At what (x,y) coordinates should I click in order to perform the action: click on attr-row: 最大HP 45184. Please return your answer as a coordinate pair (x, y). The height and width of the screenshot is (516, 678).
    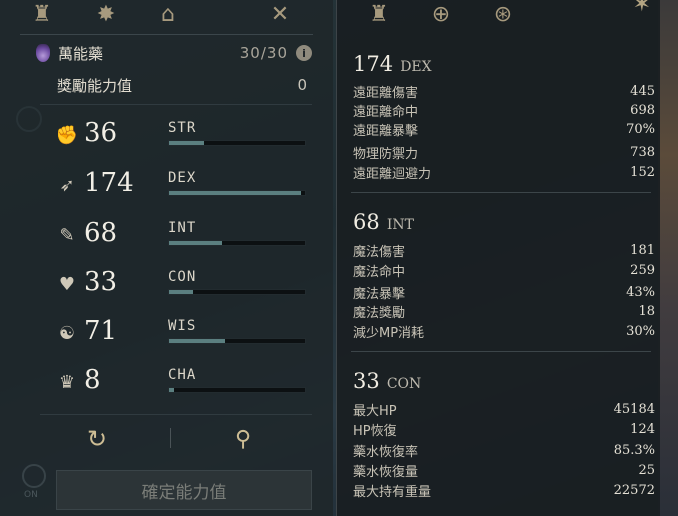
    Looking at the image, I should click on (504, 409).